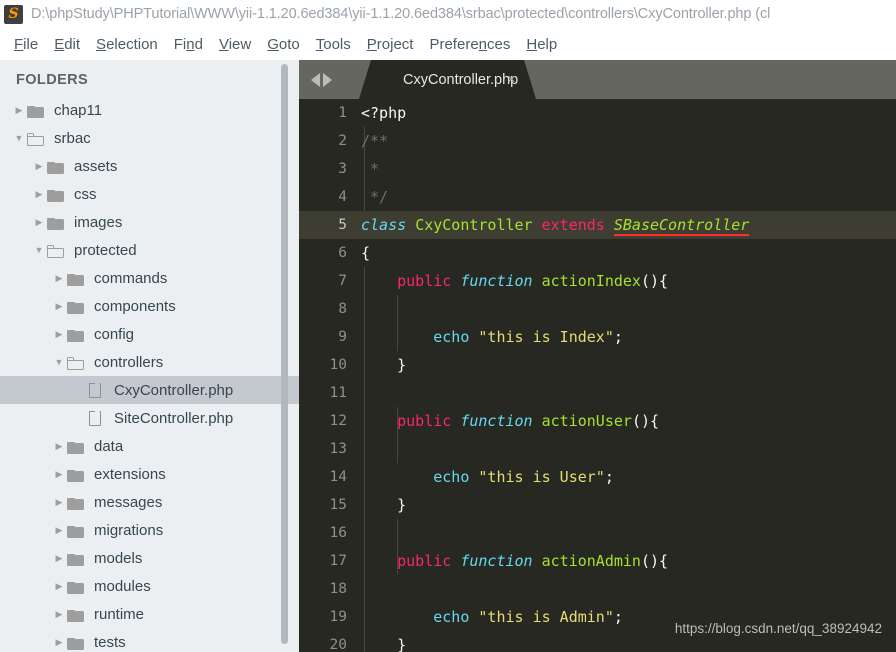 The width and height of the screenshot is (896, 652). Describe the element at coordinates (609, 477) in the screenshot. I see `token-punc: ;` at that location.